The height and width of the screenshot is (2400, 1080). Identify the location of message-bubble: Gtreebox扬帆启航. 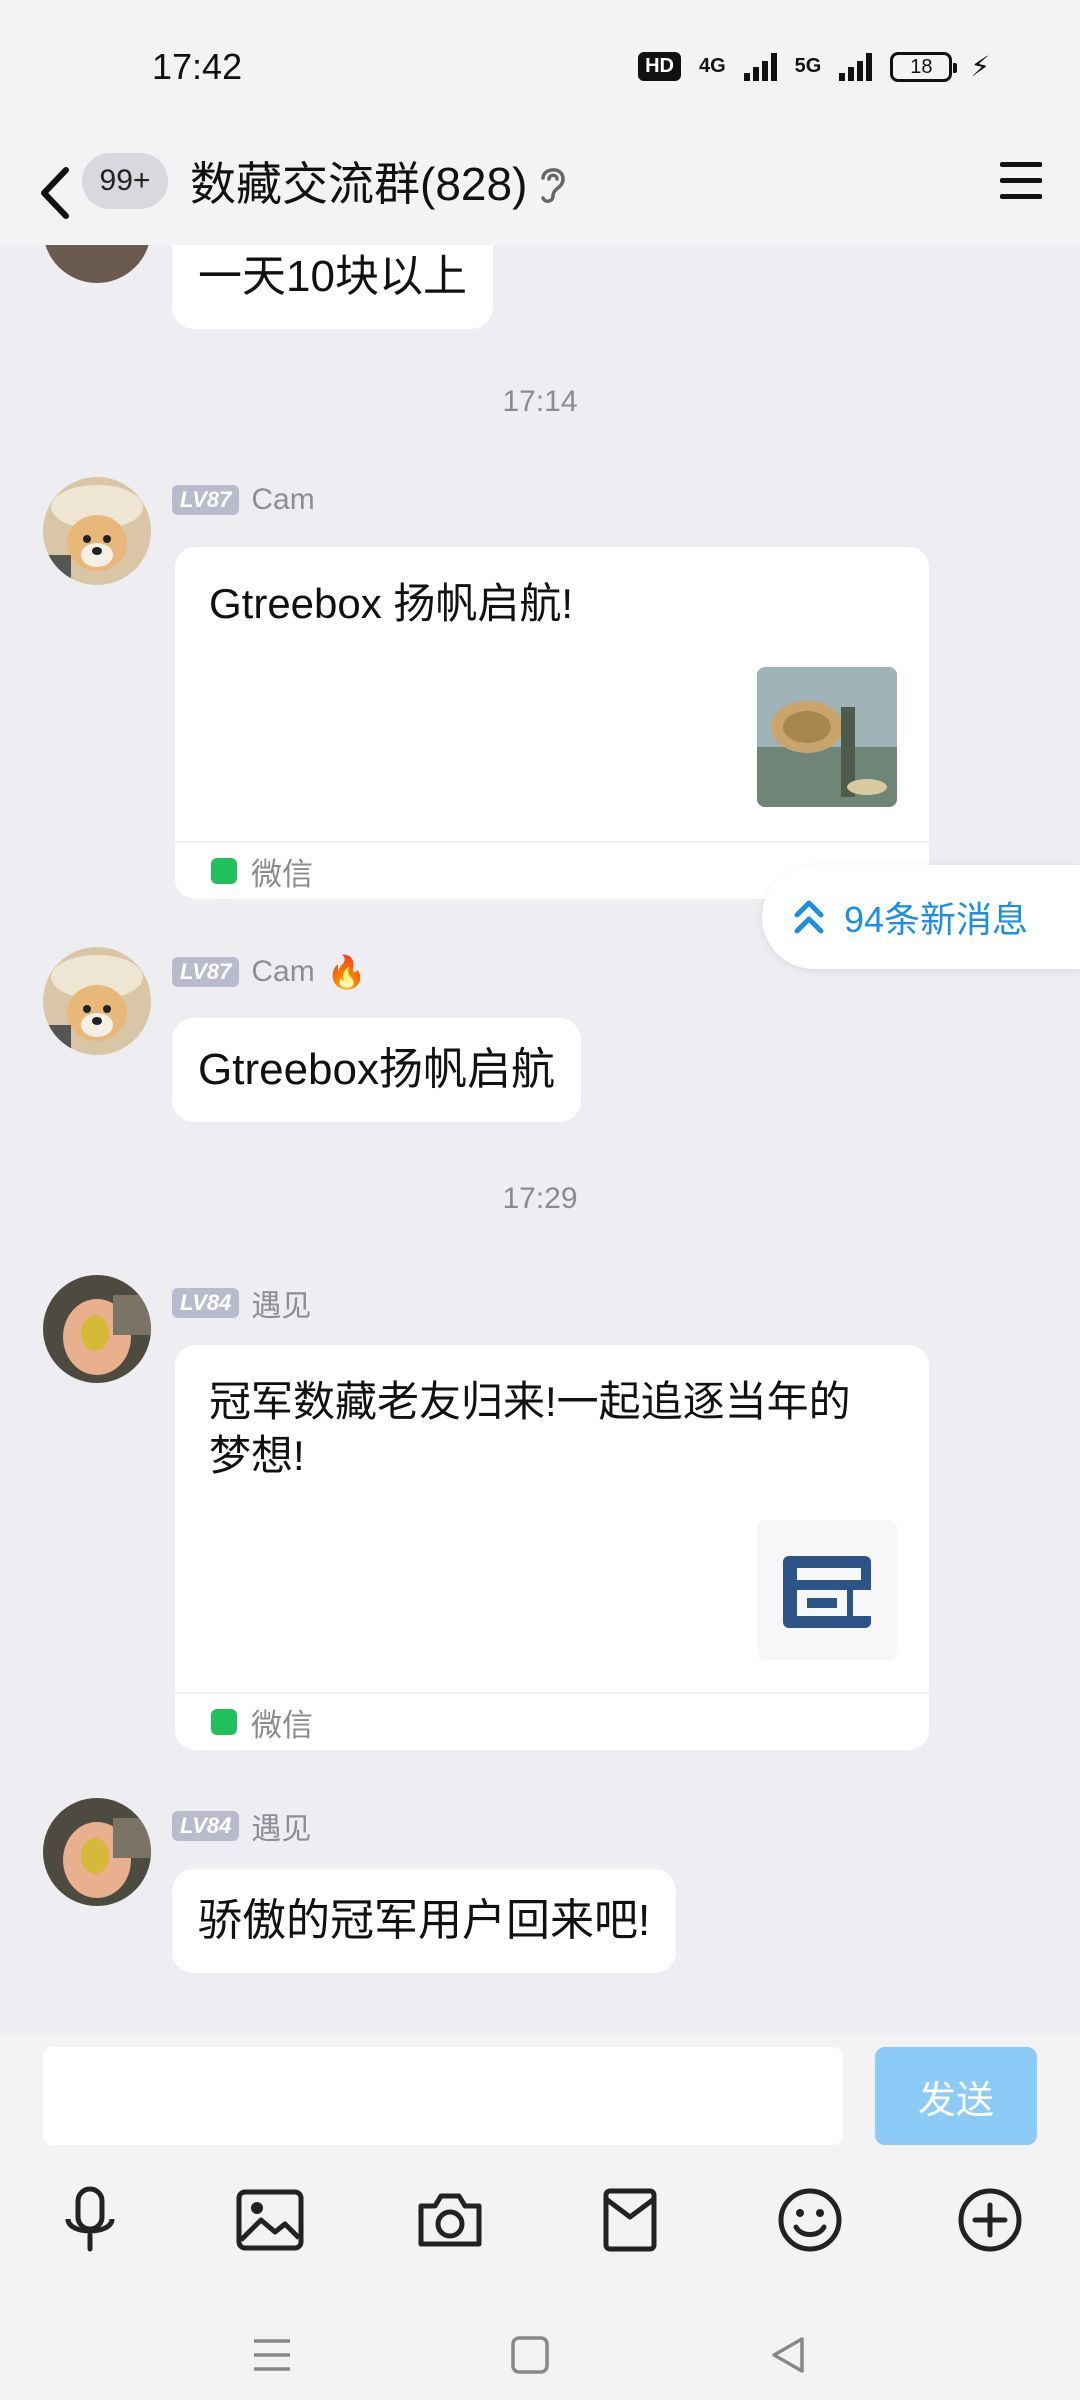
(376, 1070).